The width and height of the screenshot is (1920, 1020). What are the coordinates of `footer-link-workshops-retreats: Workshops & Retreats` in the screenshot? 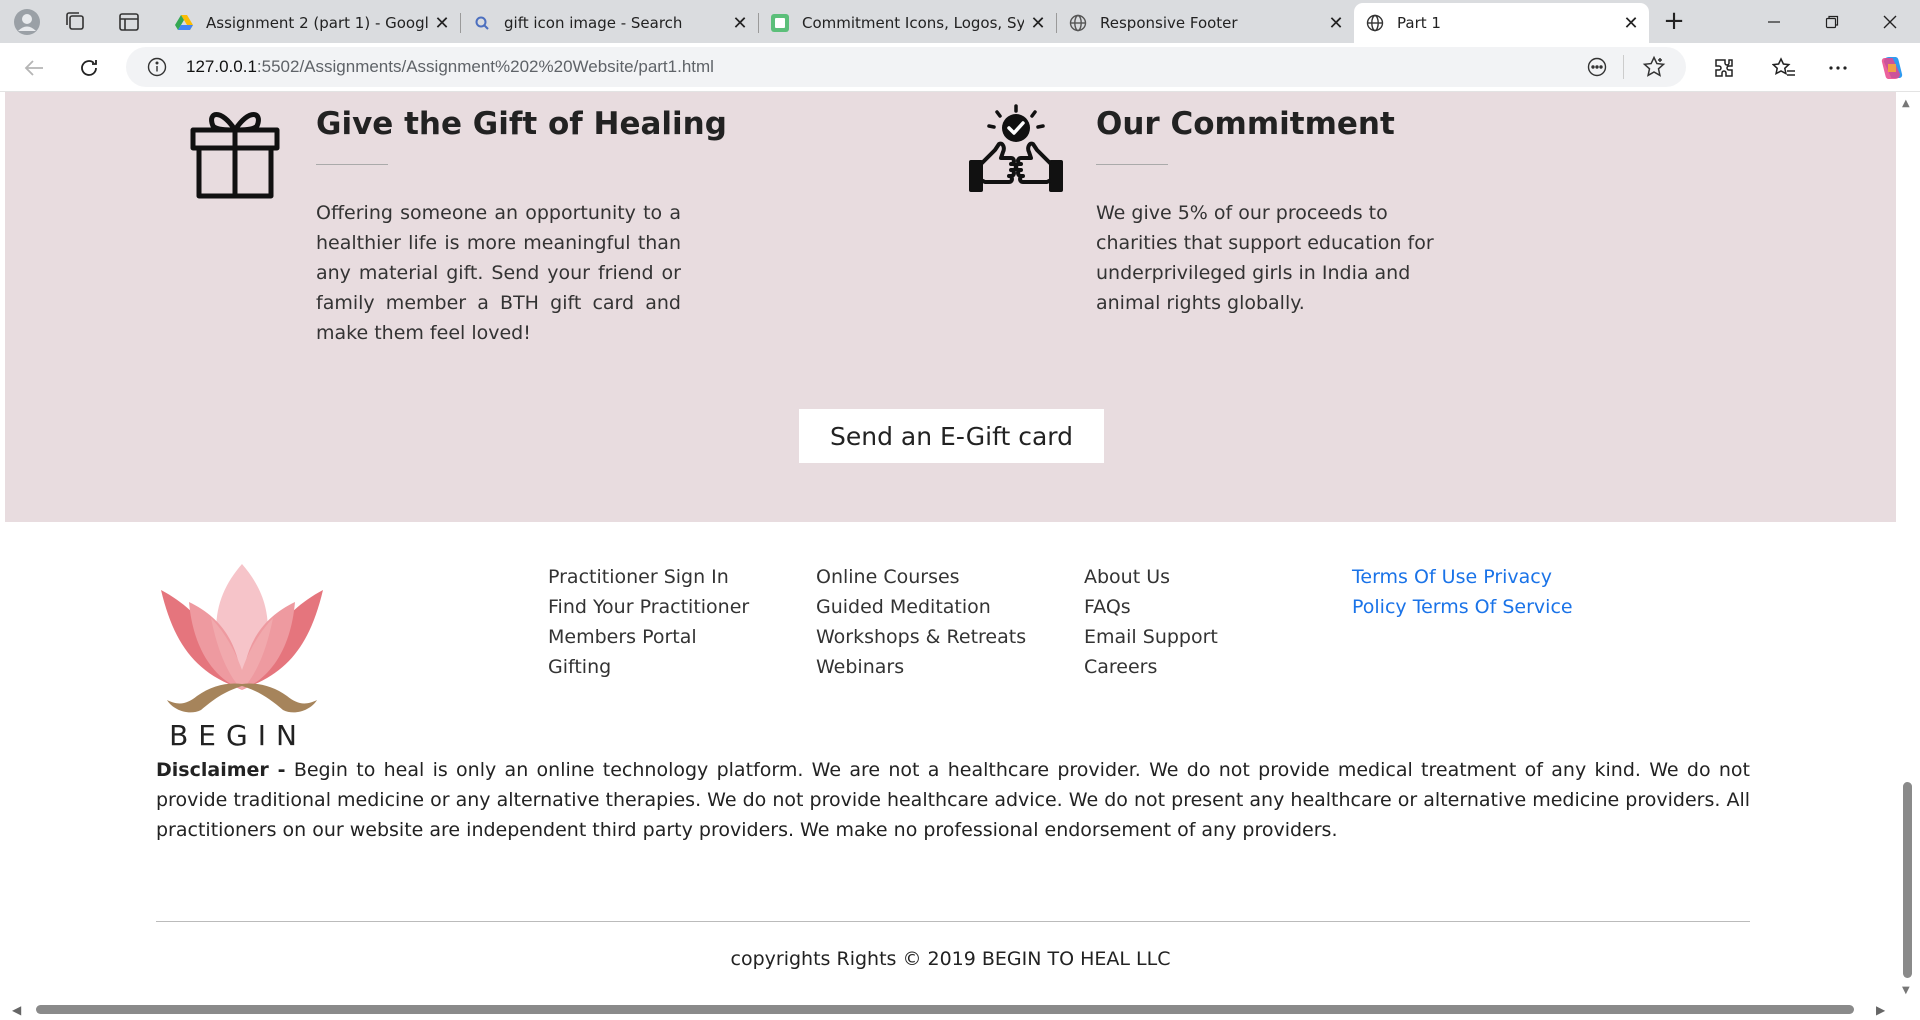 It's located at (921, 637).